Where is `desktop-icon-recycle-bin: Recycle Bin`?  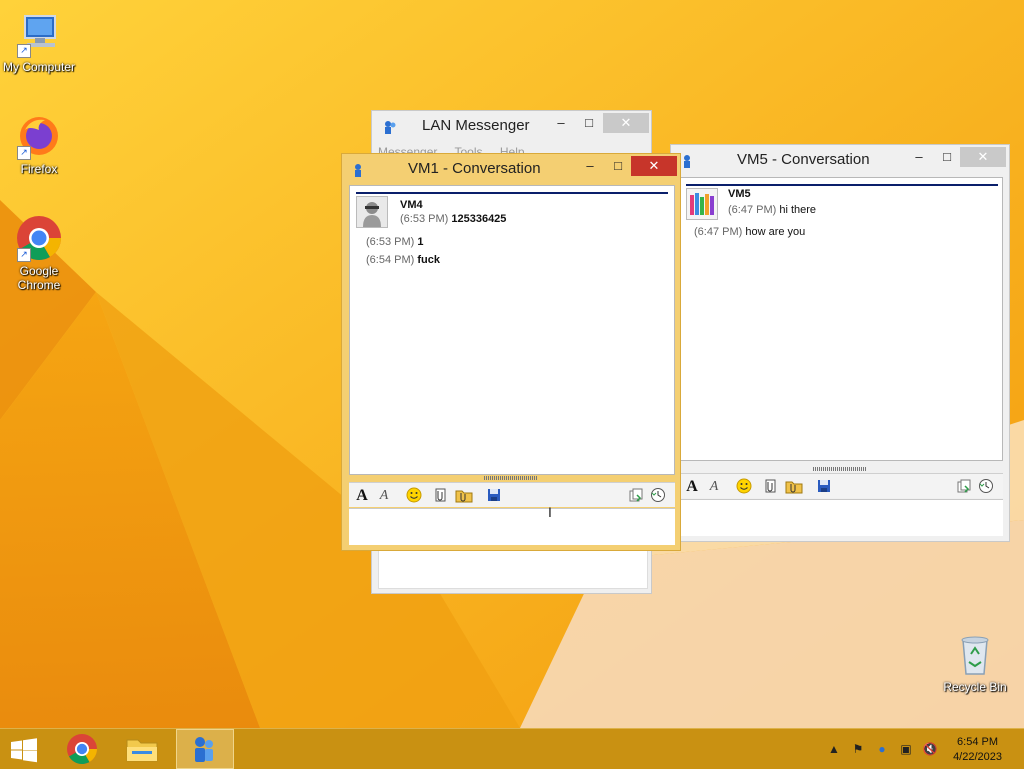
desktop-icon-recycle-bin: Recycle Bin is located at coordinates (975, 662).